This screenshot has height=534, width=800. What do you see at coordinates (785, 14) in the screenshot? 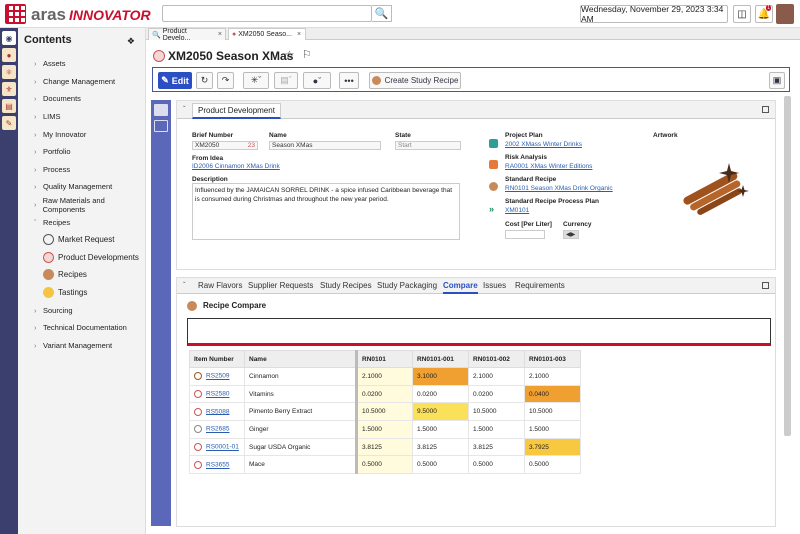
I see `user-avatar` at bounding box center [785, 14].